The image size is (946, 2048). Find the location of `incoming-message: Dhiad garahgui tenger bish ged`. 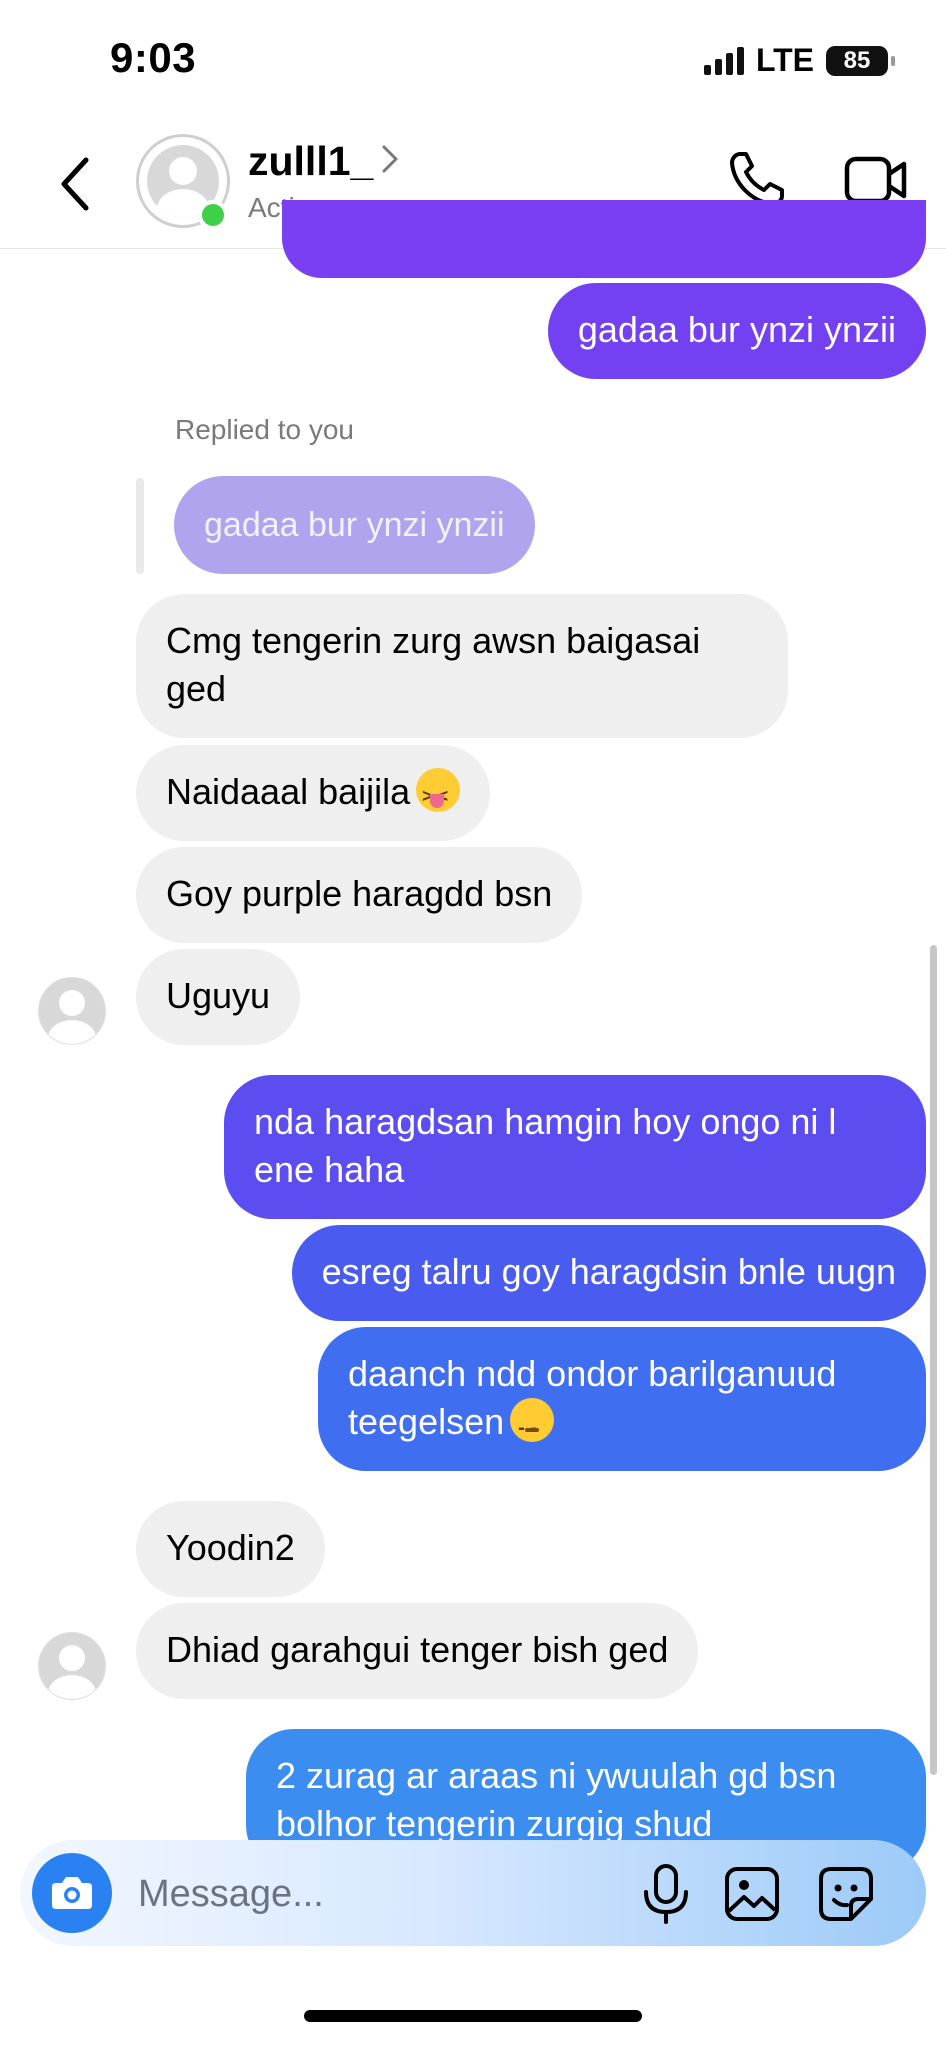

incoming-message: Dhiad garahgui tenger bish ged is located at coordinates (417, 1651).